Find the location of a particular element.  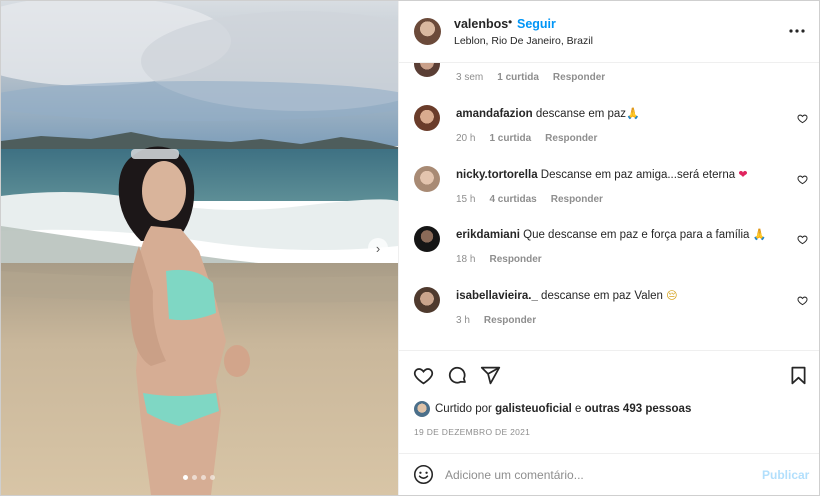

comment-emoji: 😔 is located at coordinates (672, 295).